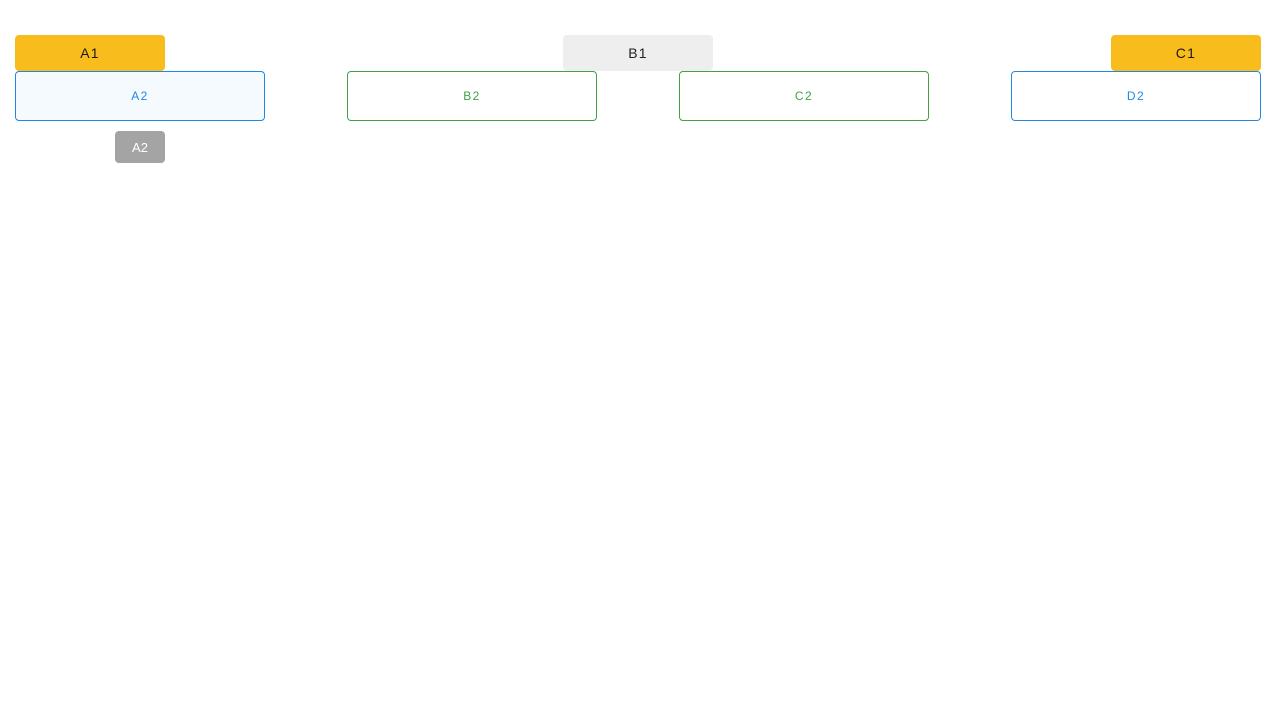 Image resolution: width=1280 pixels, height=720 pixels. Describe the element at coordinates (90, 53) in the screenshot. I see `a1-button: A1` at that location.